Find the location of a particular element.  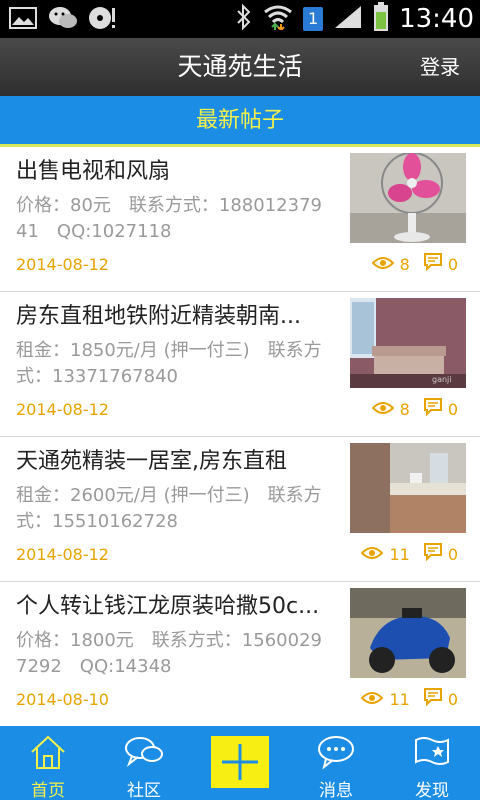

tab-messages: 消息 is located at coordinates (336, 763).